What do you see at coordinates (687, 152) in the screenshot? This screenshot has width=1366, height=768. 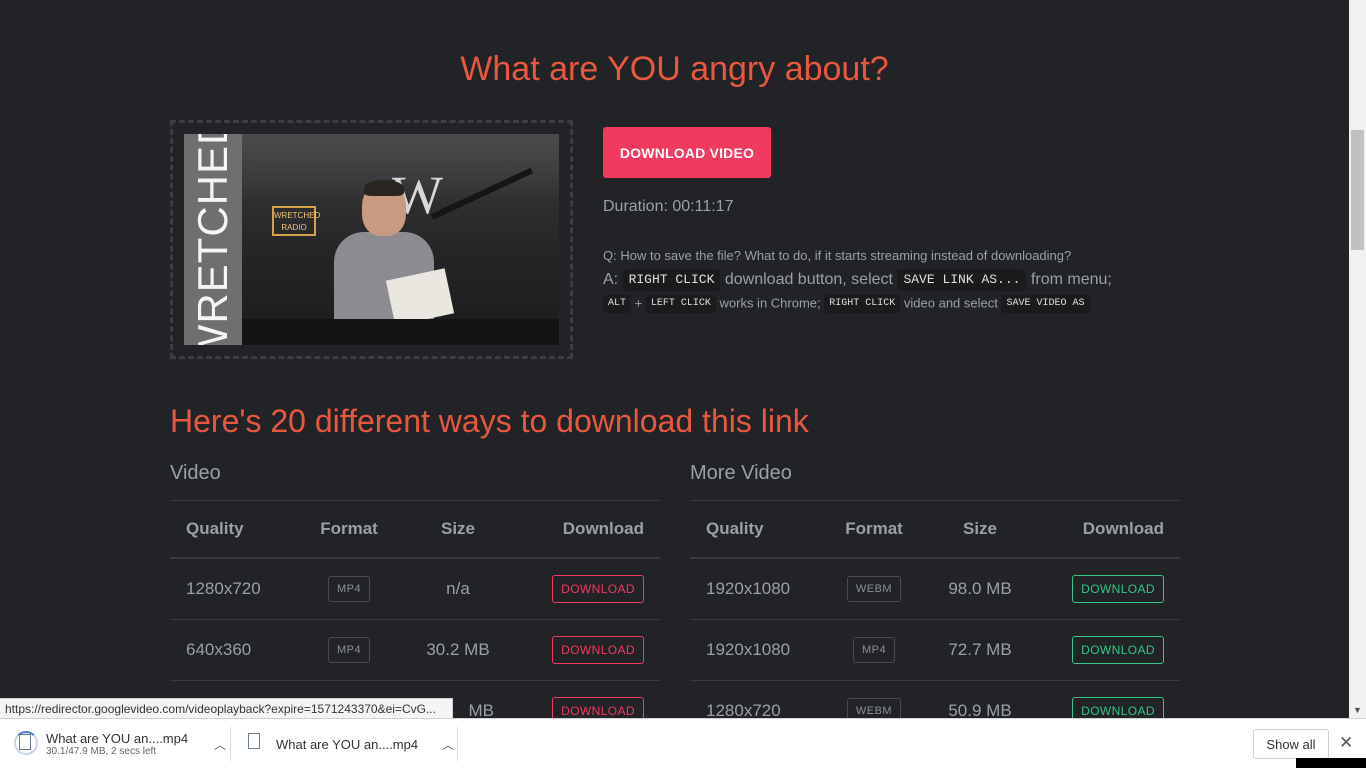 I see `download-video-button: DOWNLOAD VIDEO` at bounding box center [687, 152].